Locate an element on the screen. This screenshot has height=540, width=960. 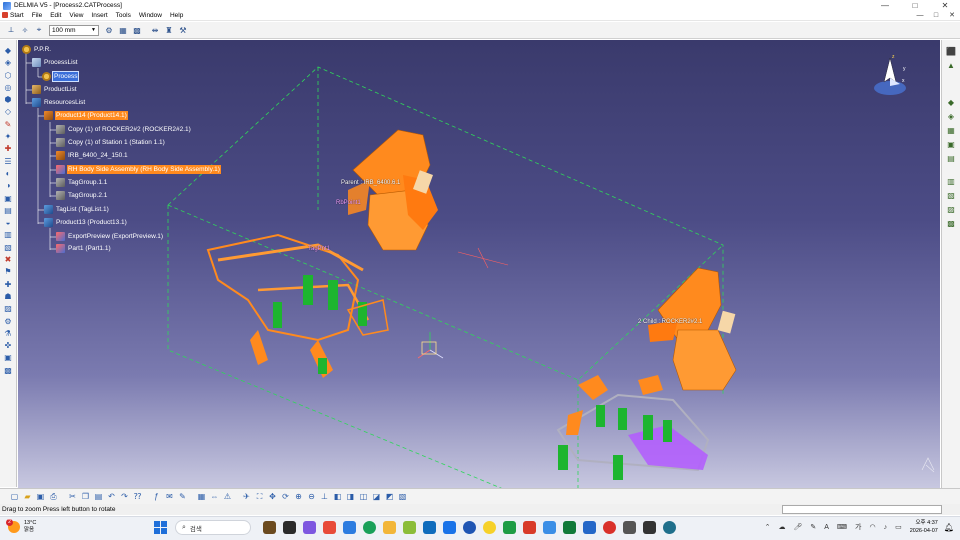
doc-close-button: ✕ is located at coordinates (952, 16).